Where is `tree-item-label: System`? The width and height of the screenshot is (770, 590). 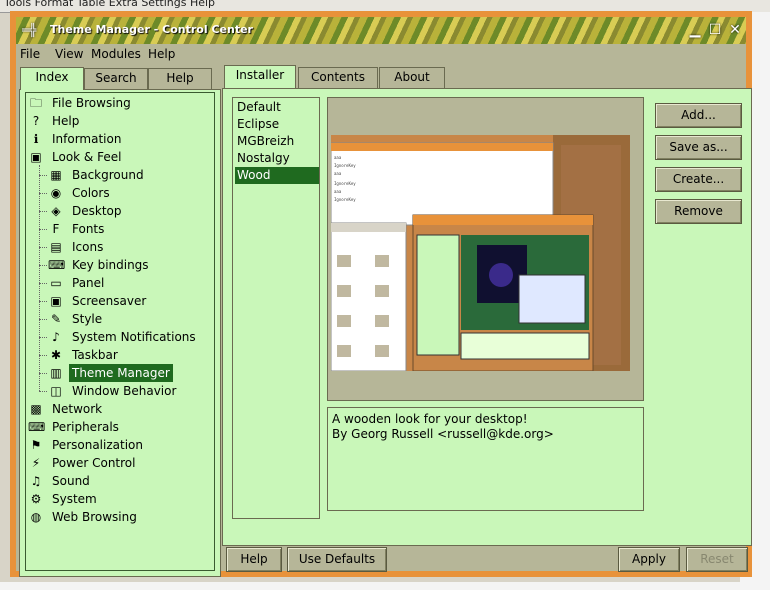 tree-item-label: System is located at coordinates (74, 499).